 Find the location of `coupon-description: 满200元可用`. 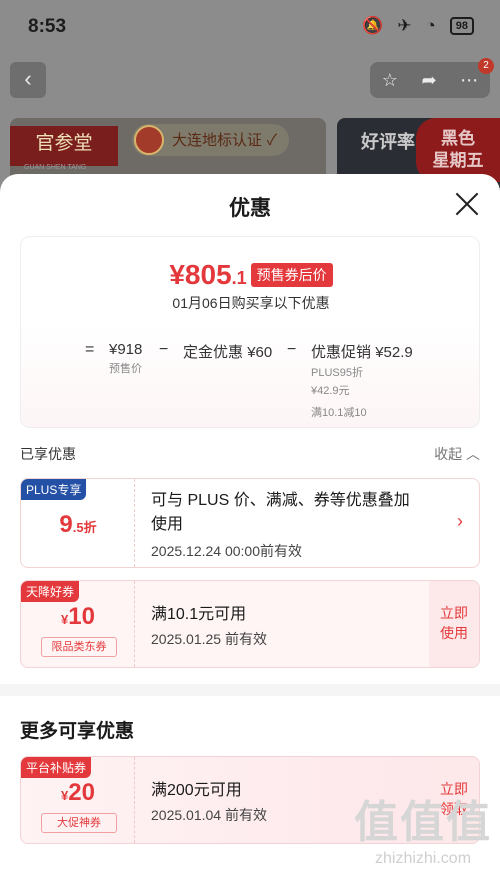

coupon-description: 满200元可用 is located at coordinates (196, 790).